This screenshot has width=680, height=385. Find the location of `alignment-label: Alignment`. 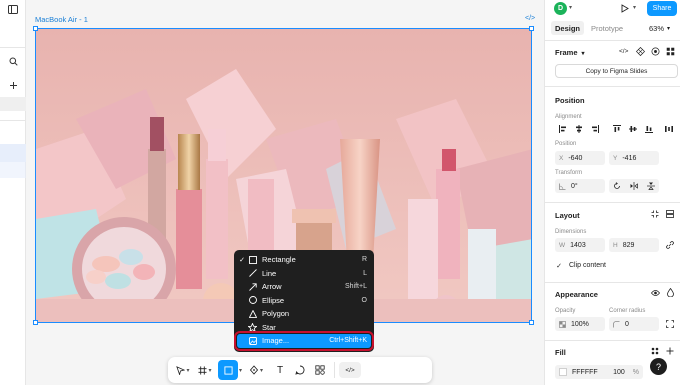

alignment-label: Alignment is located at coordinates (568, 117).